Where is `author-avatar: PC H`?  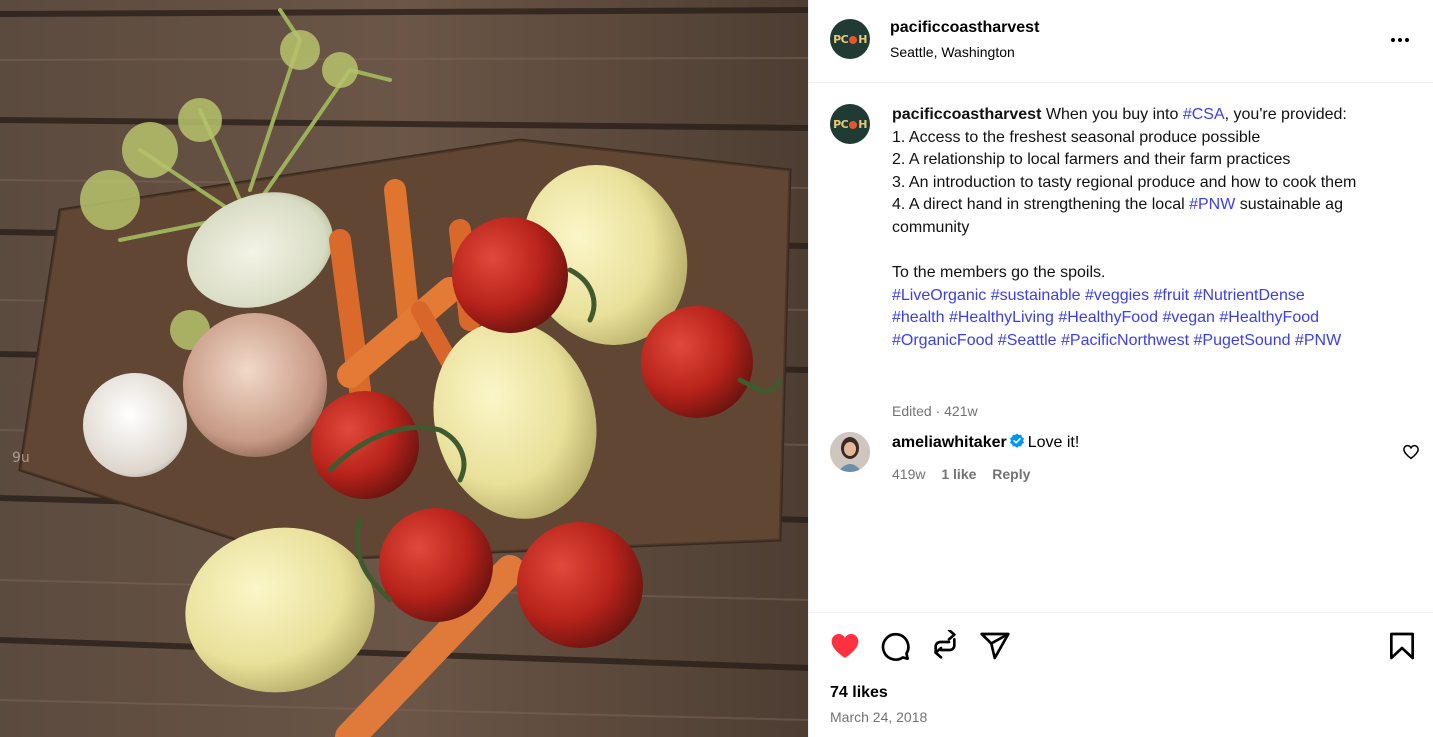
author-avatar: PC H is located at coordinates (850, 39).